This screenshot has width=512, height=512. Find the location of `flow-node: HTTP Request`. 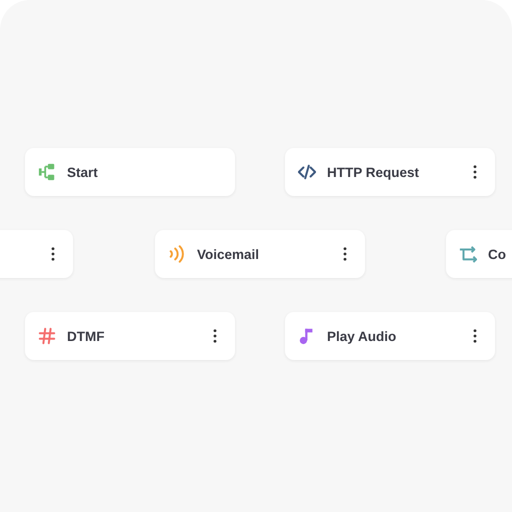

flow-node: HTTP Request is located at coordinates (390, 172).